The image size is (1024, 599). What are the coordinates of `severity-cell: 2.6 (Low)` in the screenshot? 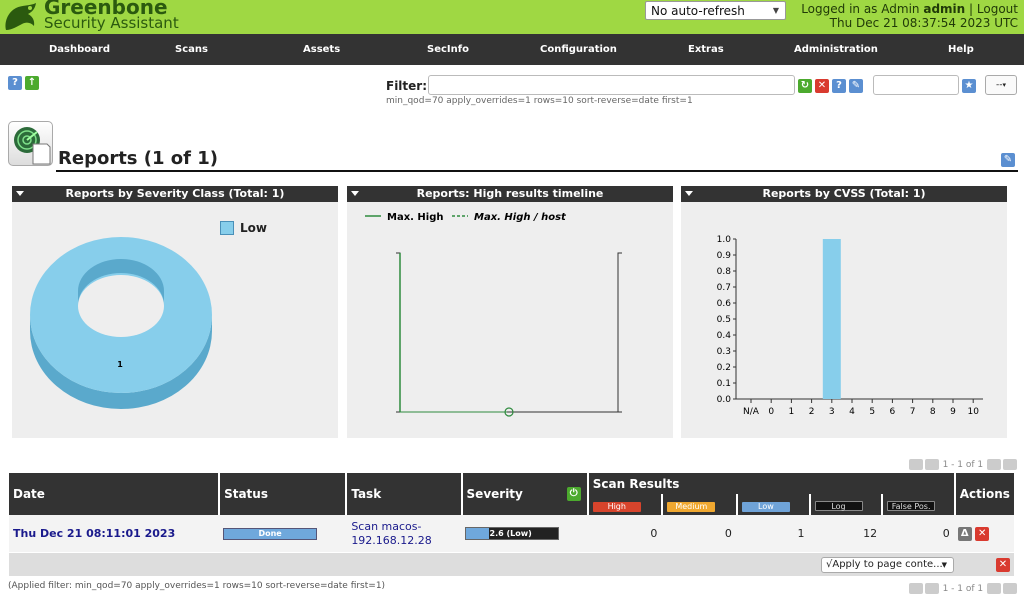 It's located at (525, 533).